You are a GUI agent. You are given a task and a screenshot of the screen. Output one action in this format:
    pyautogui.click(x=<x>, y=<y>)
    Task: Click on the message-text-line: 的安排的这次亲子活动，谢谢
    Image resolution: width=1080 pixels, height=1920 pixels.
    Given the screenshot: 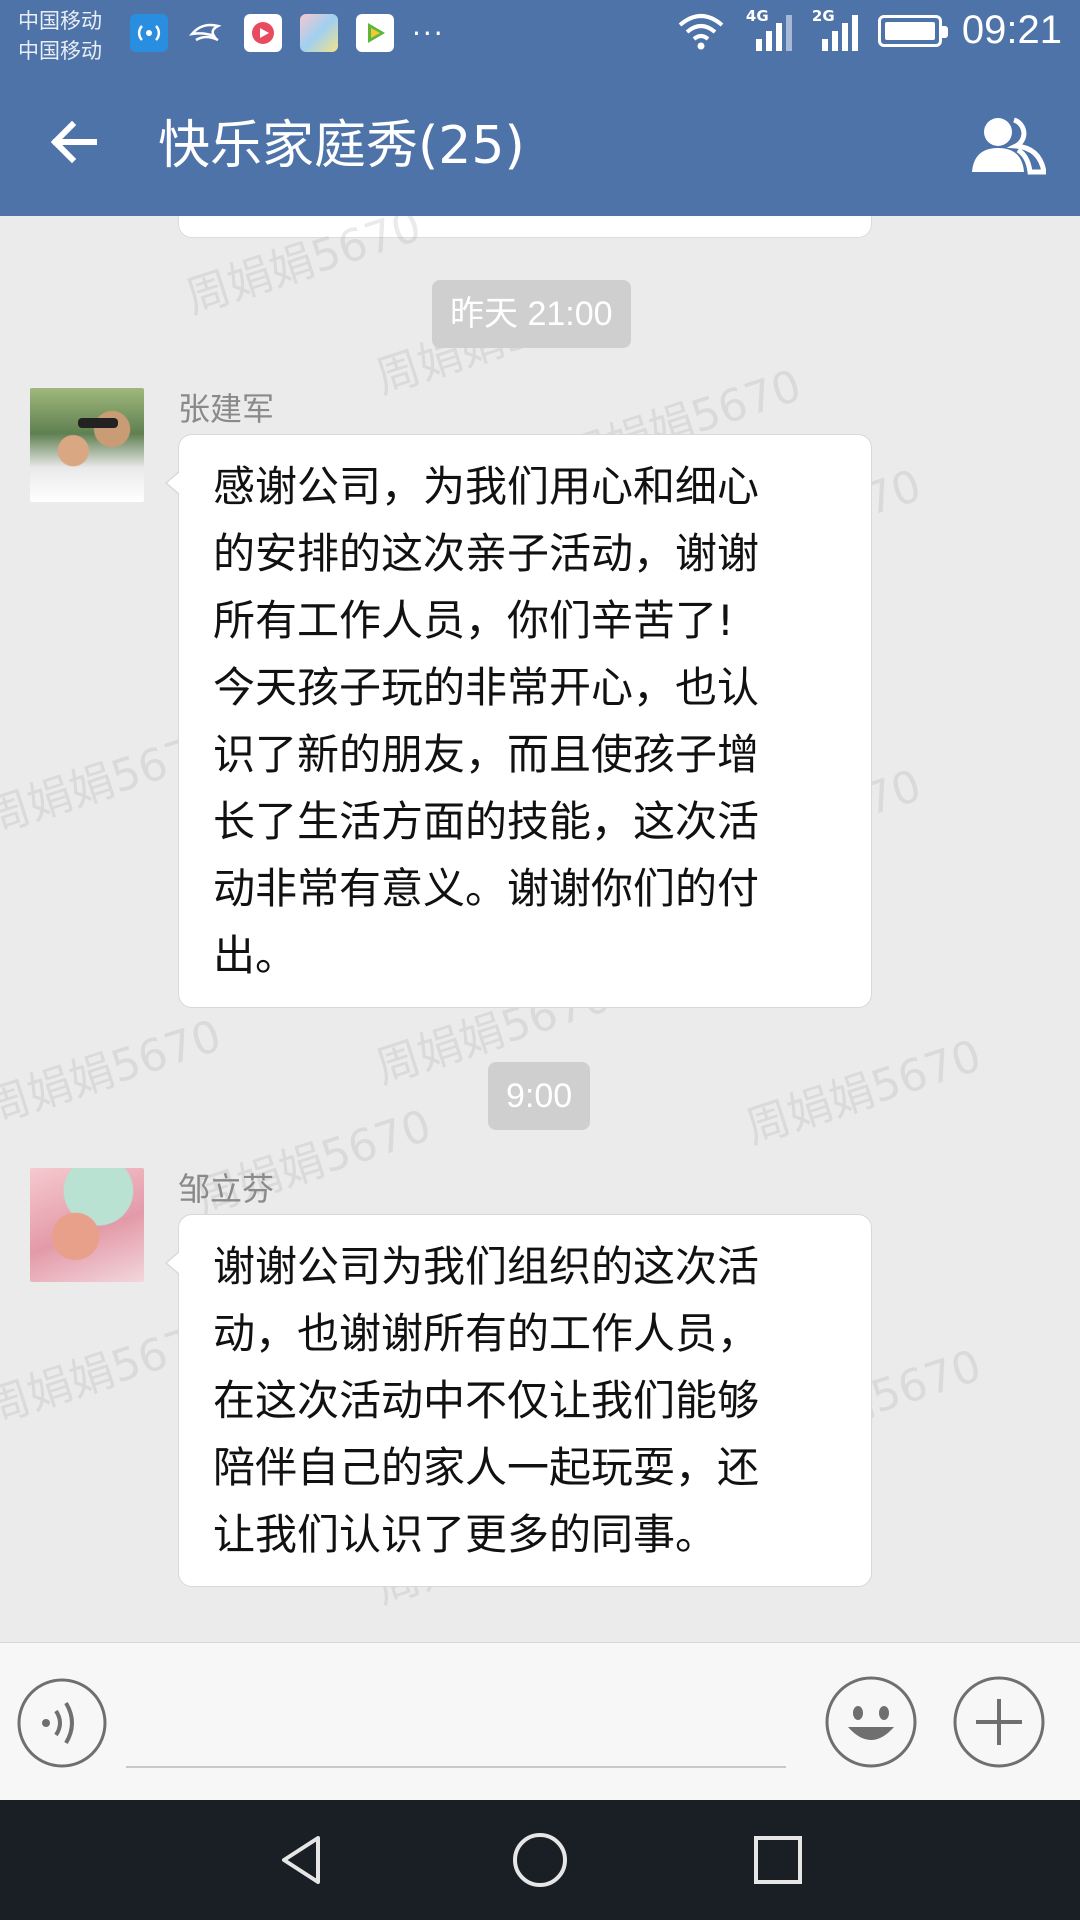 What is the action you would take?
    pyautogui.click(x=486, y=553)
    